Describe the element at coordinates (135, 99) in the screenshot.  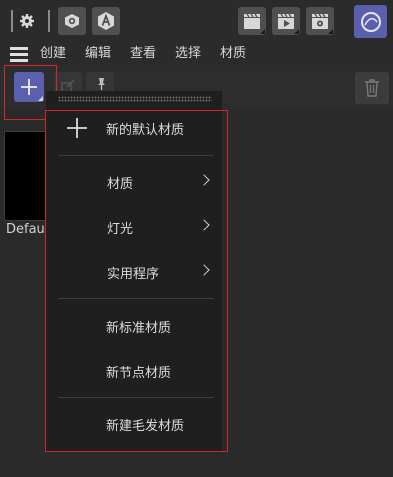
I see `menu-grip` at that location.